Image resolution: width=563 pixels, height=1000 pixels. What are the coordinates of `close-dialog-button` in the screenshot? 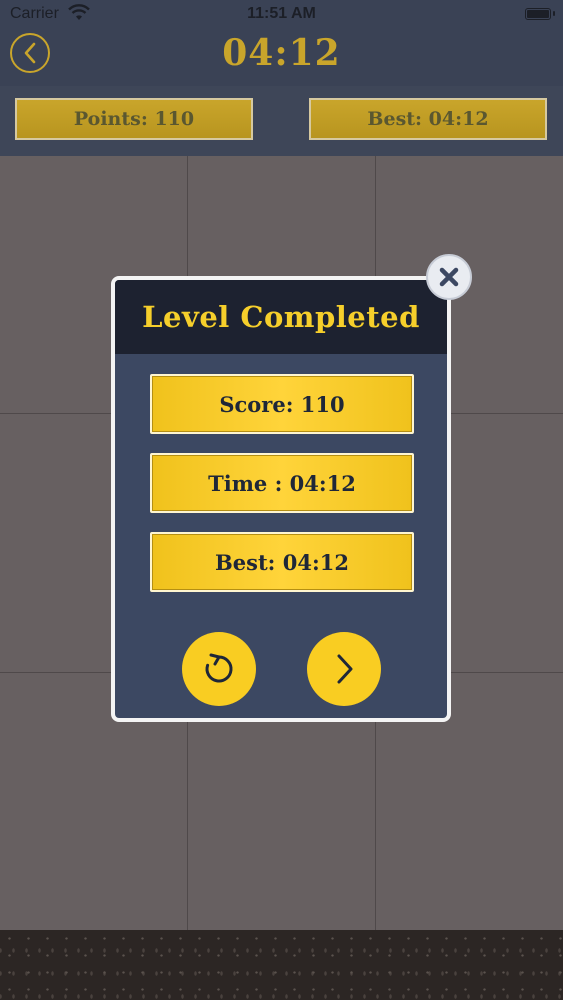 It's located at (449, 277).